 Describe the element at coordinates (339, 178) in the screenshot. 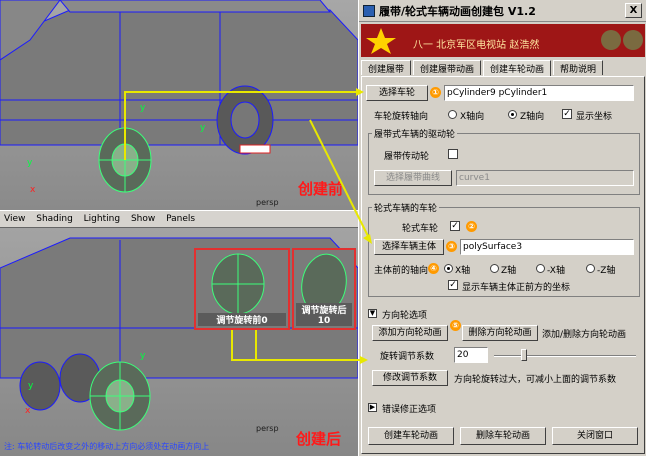

I see `arrow-body` at that location.